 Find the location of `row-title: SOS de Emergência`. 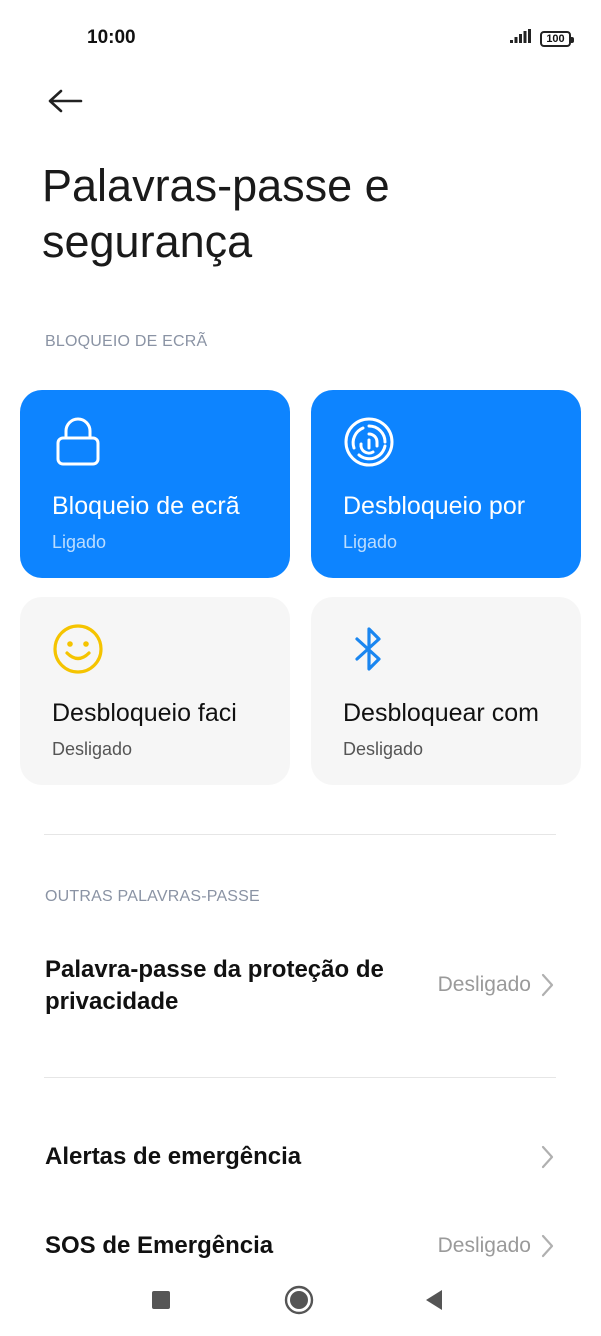

row-title: SOS de Emergência is located at coordinates (159, 1245).